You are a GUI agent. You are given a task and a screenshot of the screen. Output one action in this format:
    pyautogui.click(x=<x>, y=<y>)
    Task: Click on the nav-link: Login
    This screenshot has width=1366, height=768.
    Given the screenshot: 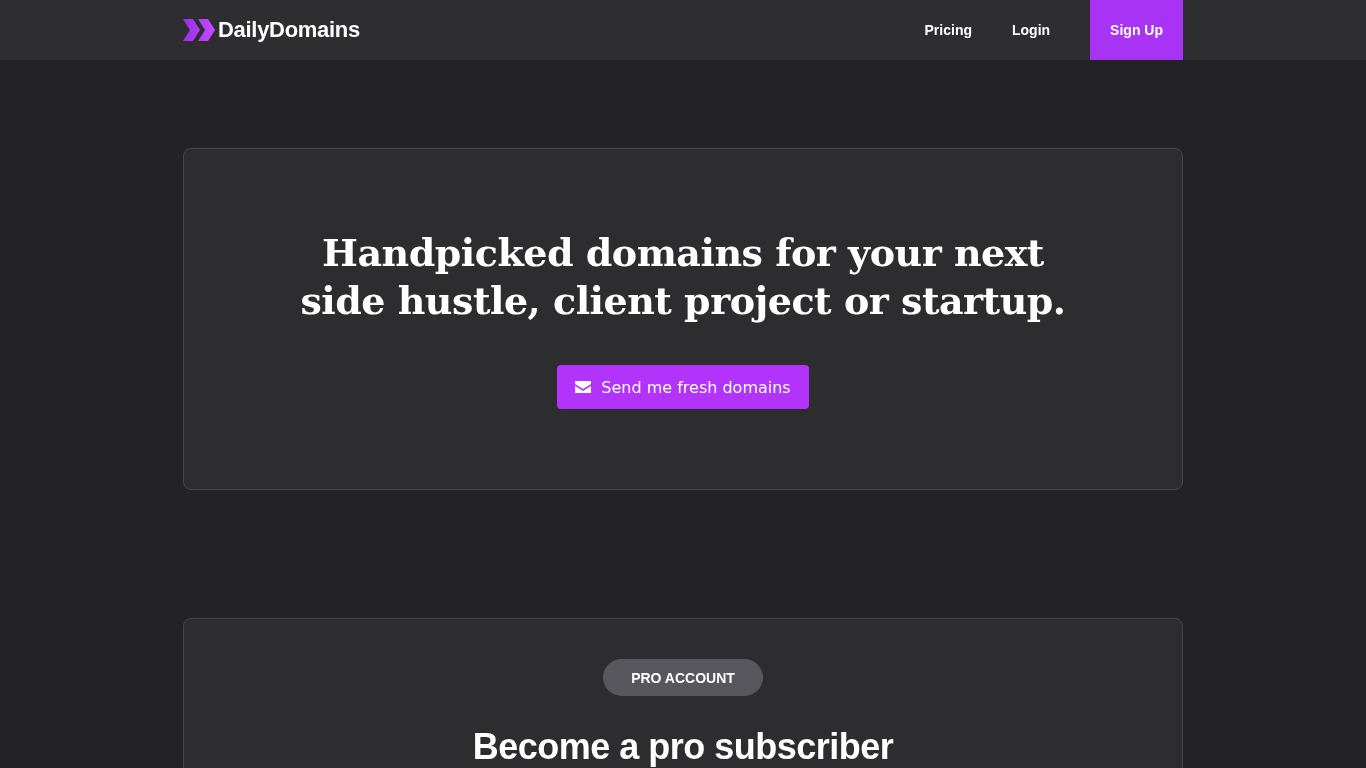 What is the action you would take?
    pyautogui.click(x=1031, y=30)
    